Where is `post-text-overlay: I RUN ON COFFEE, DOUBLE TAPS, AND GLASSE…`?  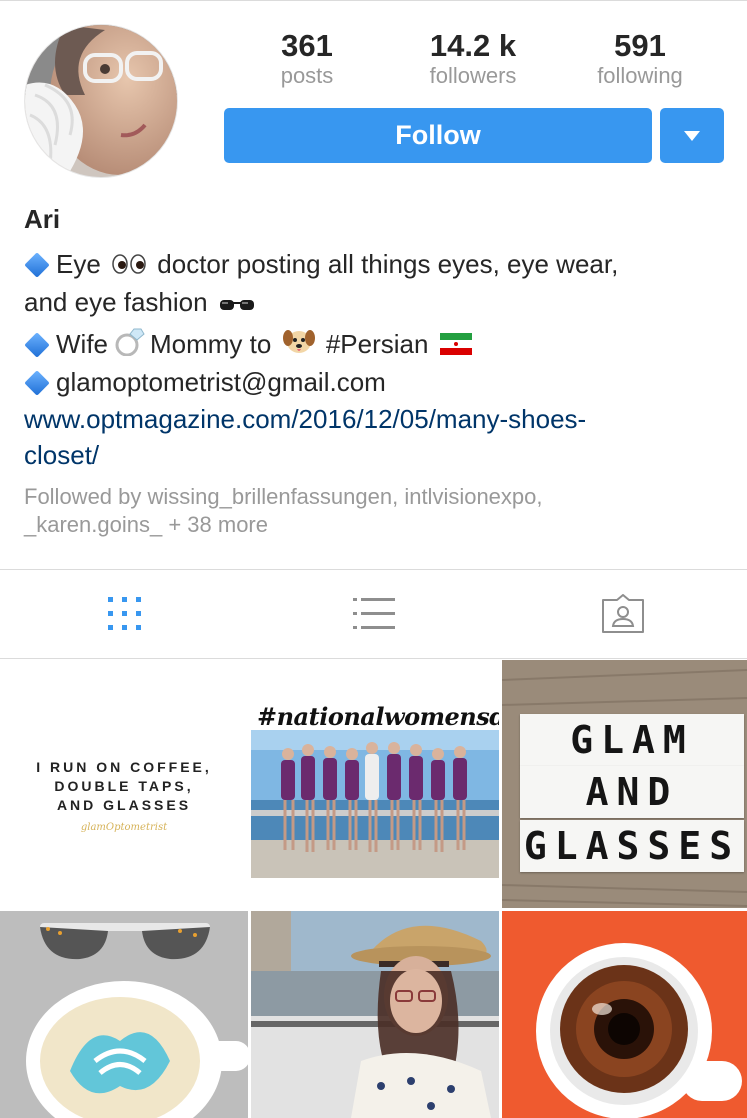 post-text-overlay: I RUN ON COFFEE, DOUBLE TAPS, AND GLASSE… is located at coordinates (124, 786).